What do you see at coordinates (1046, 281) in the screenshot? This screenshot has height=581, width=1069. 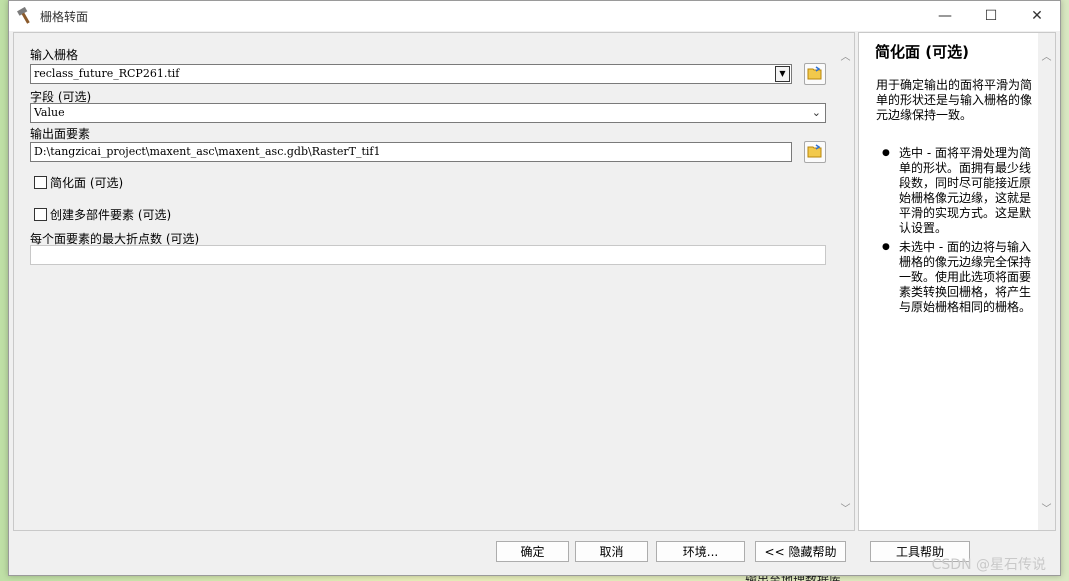 I see `help-scrollbar: ︿ ﹀` at bounding box center [1046, 281].